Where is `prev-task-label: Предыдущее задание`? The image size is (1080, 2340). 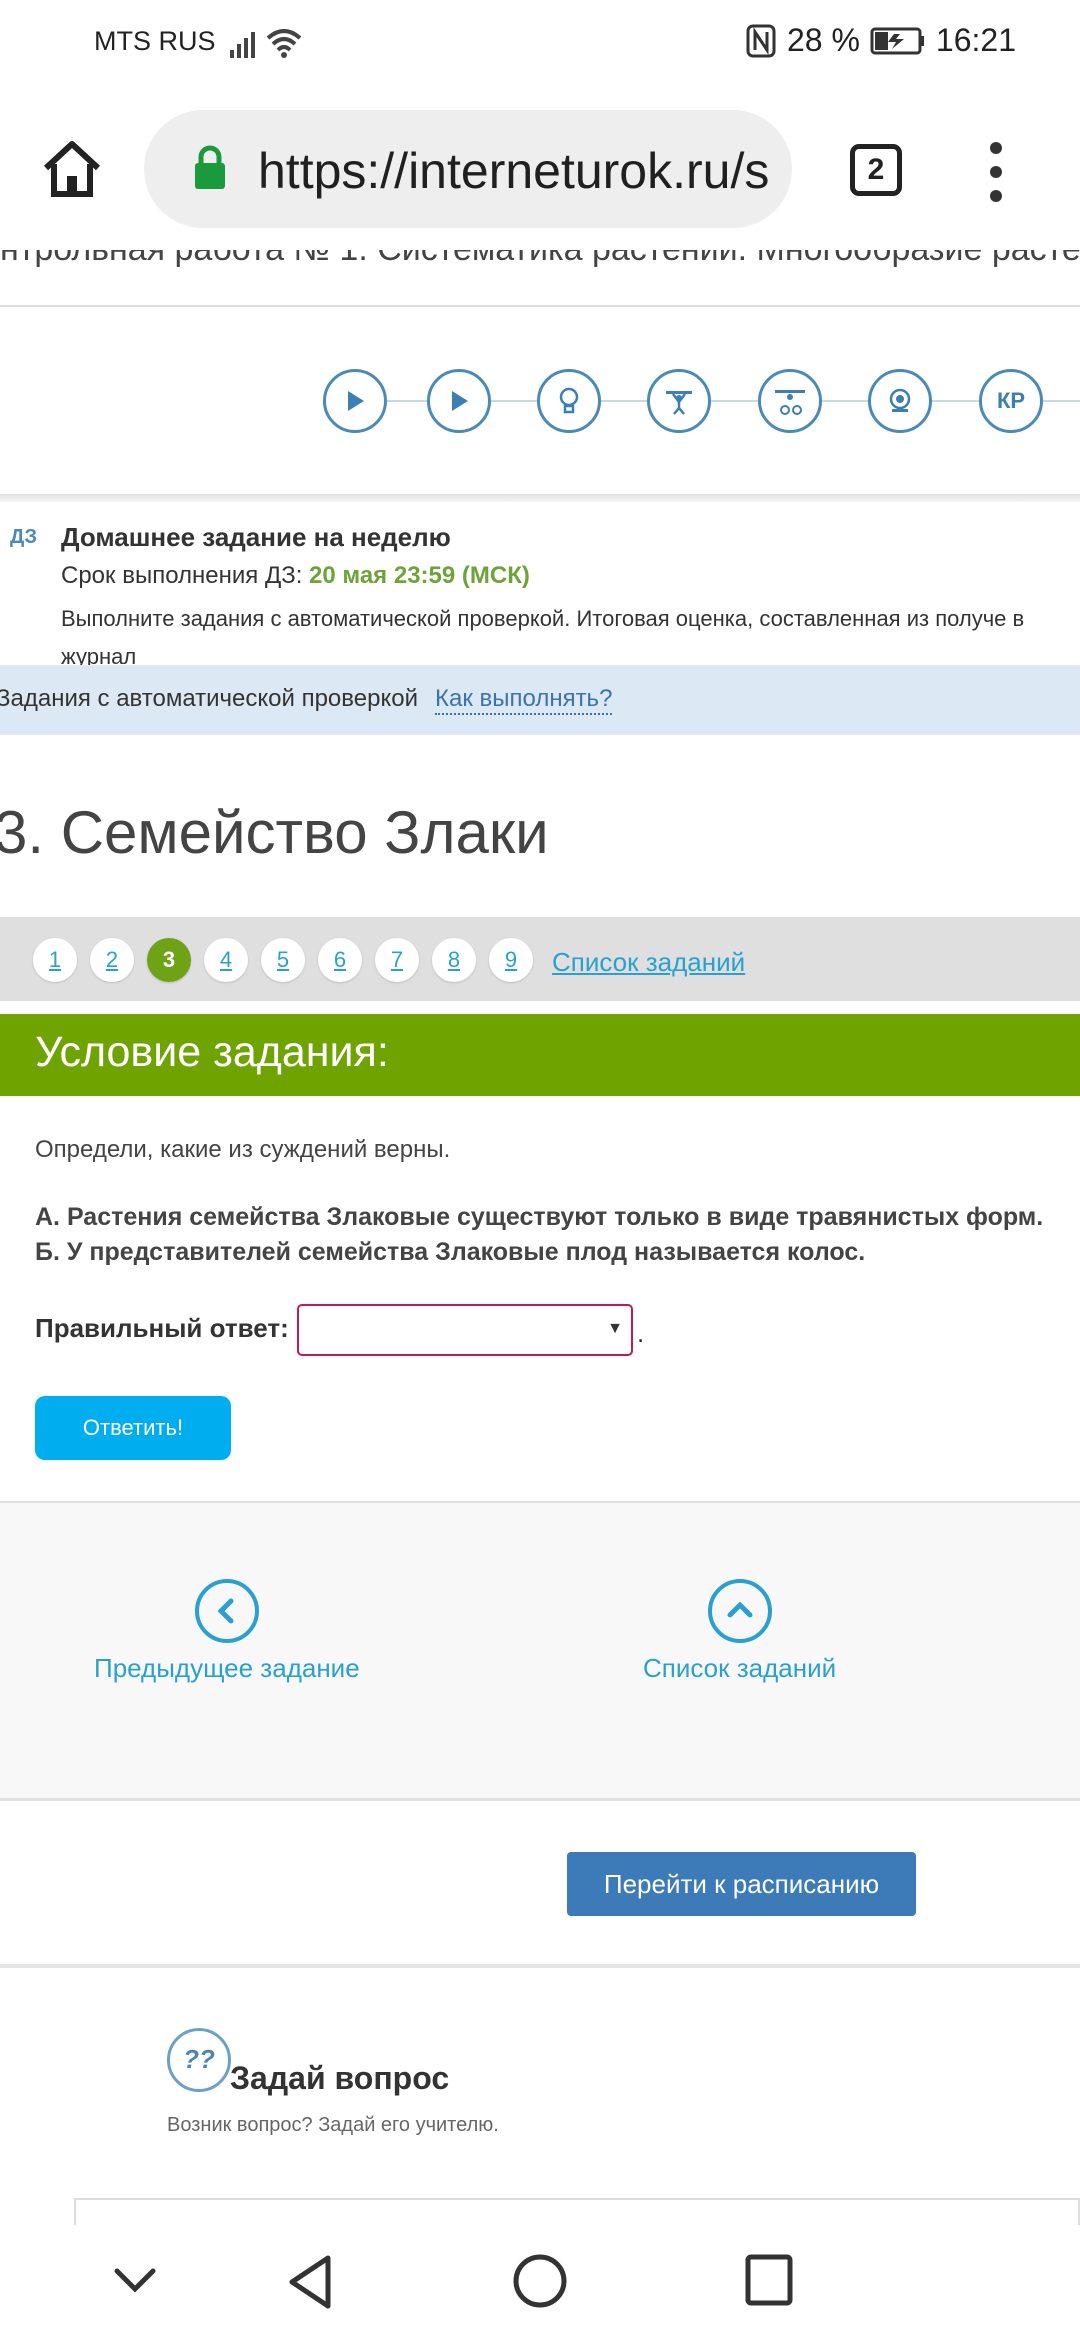 prev-task-label: Предыдущее задание is located at coordinates (227, 1668).